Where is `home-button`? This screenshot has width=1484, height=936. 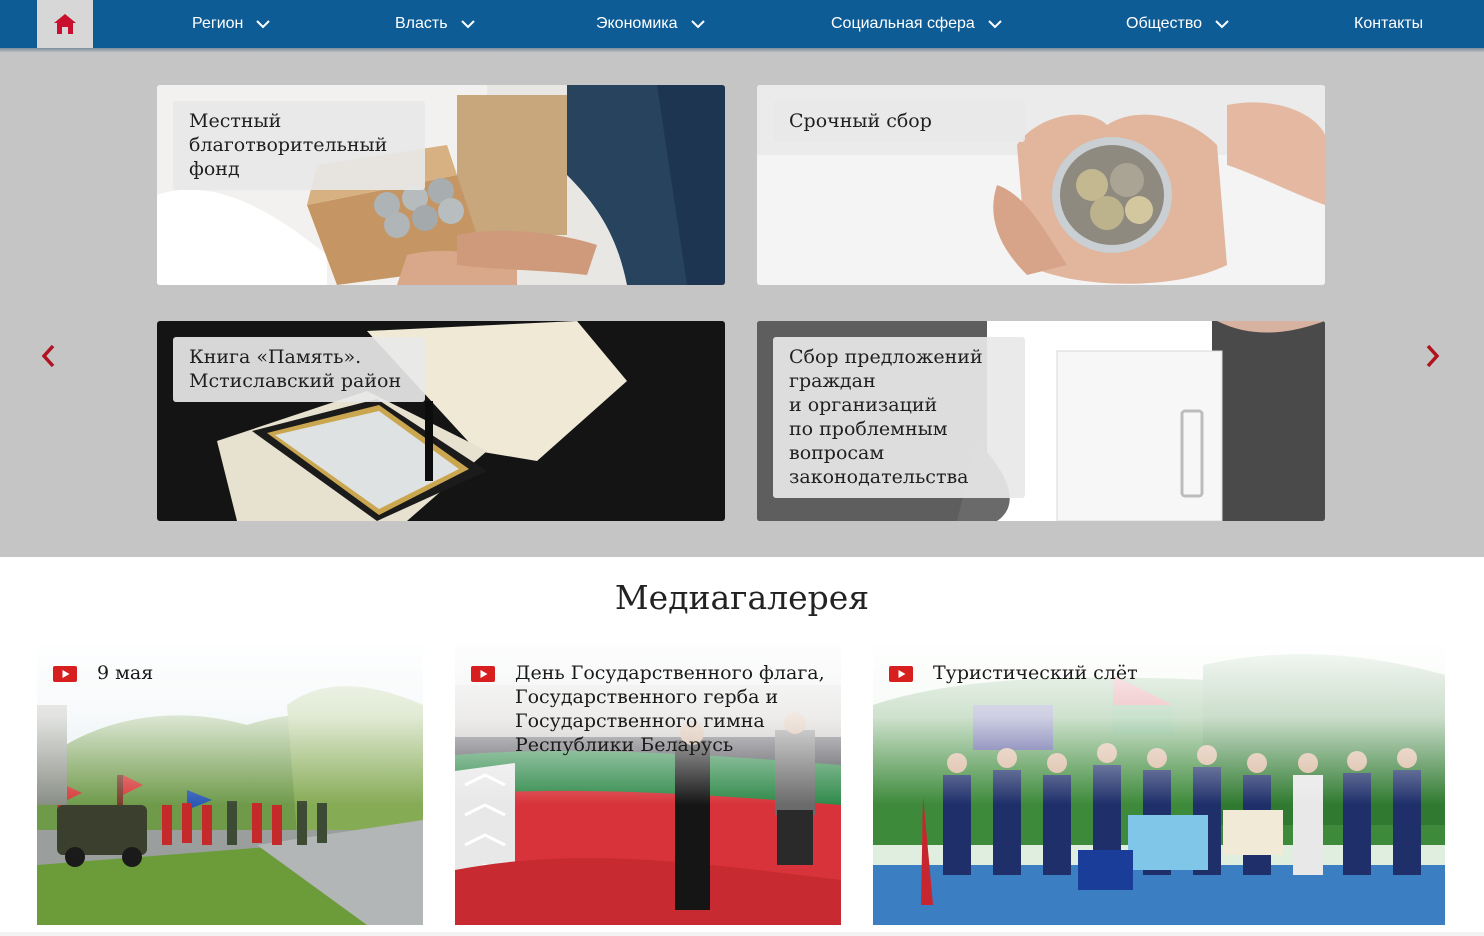
home-button is located at coordinates (65, 24).